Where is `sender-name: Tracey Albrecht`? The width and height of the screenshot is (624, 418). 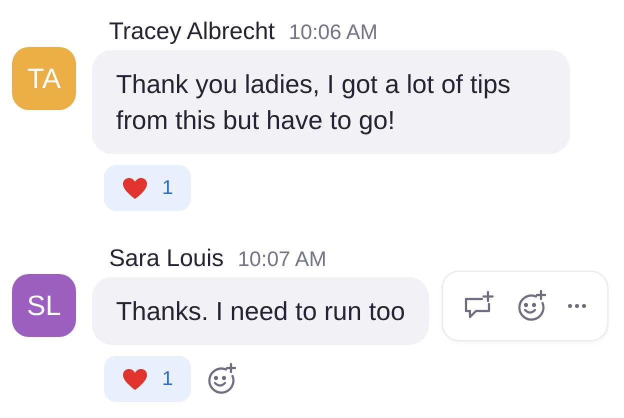
sender-name: Tracey Albrecht is located at coordinates (192, 32).